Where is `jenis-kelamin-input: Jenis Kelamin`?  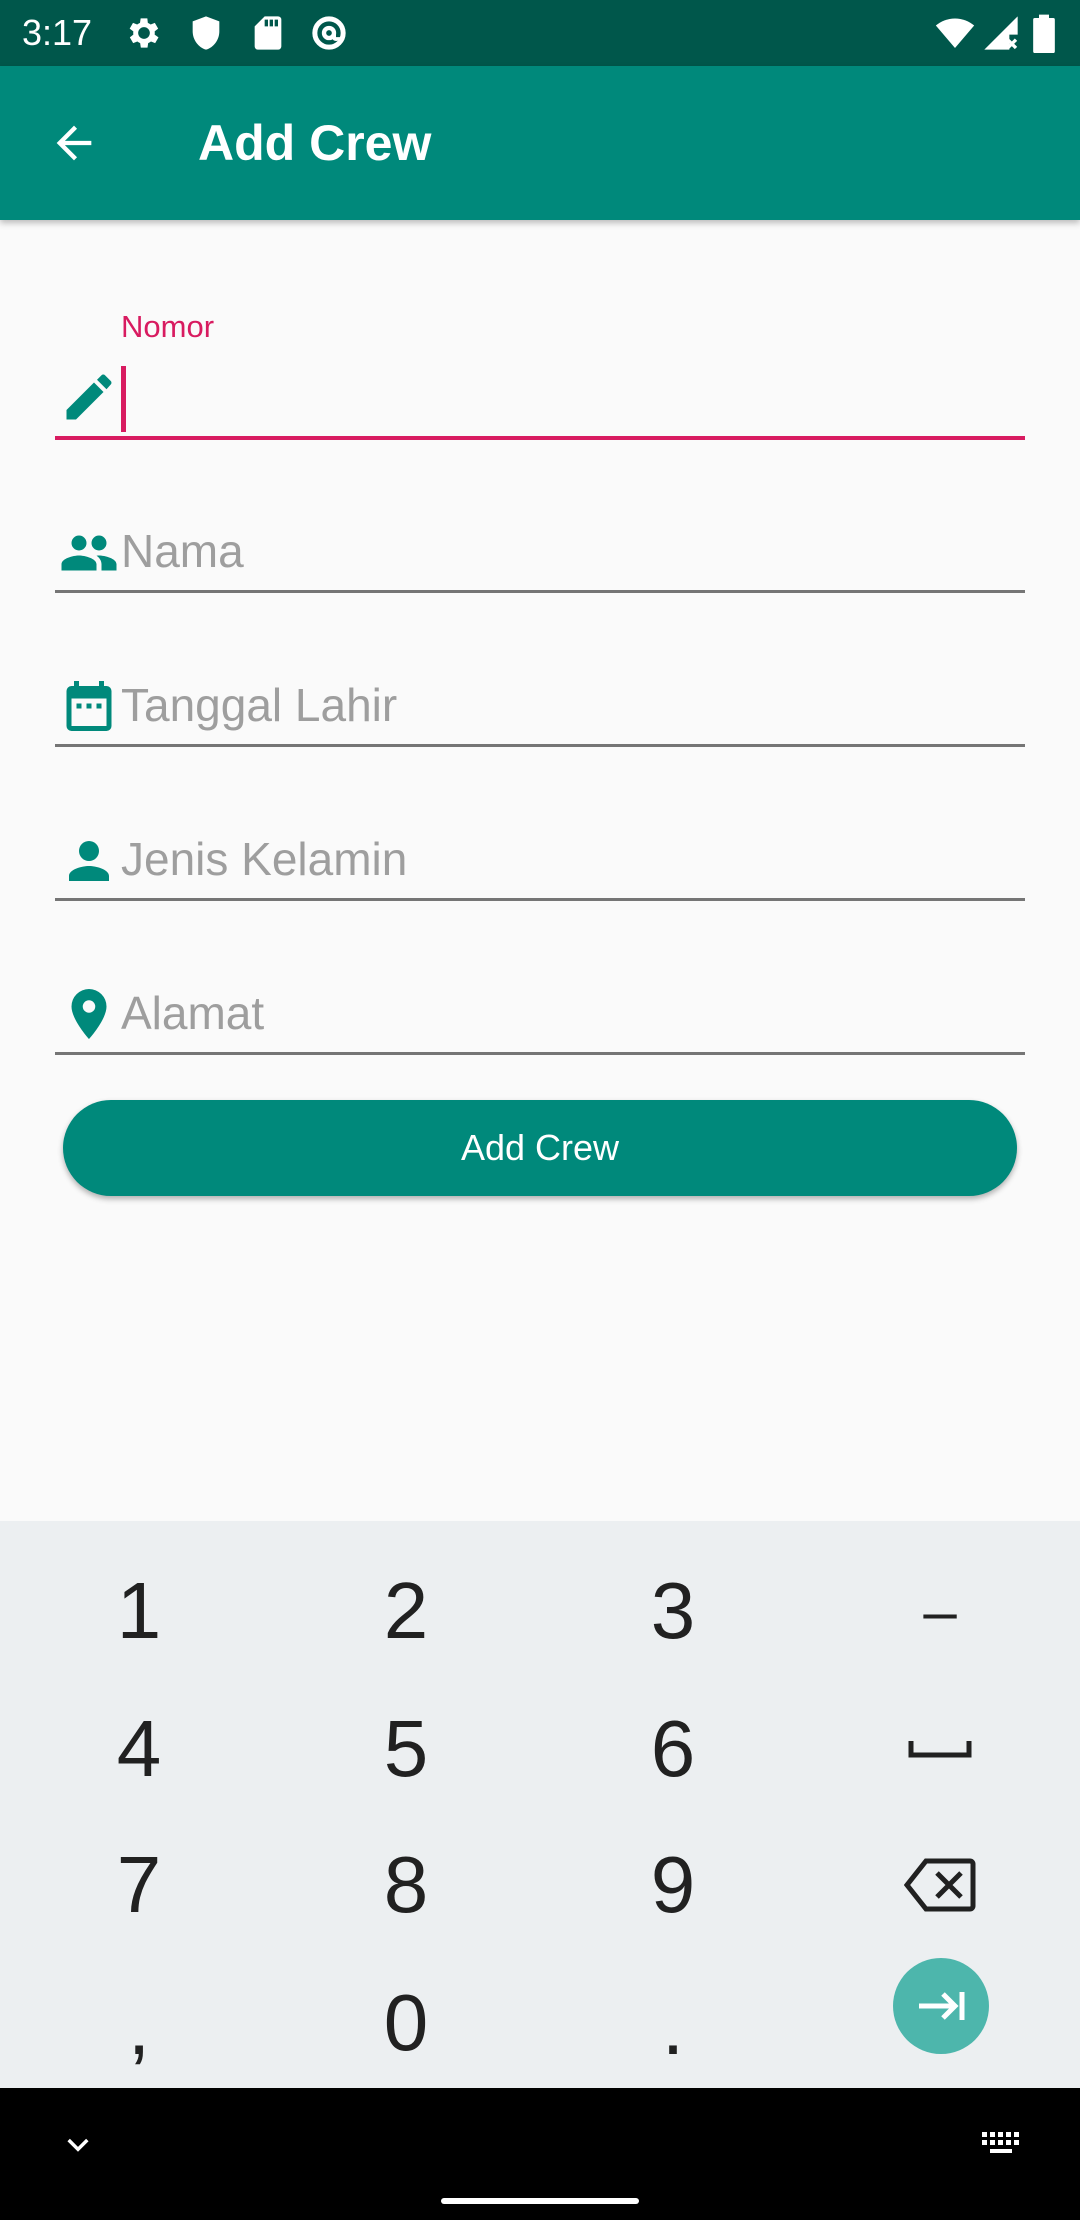
jenis-kelamin-input: Jenis Kelamin is located at coordinates (264, 859).